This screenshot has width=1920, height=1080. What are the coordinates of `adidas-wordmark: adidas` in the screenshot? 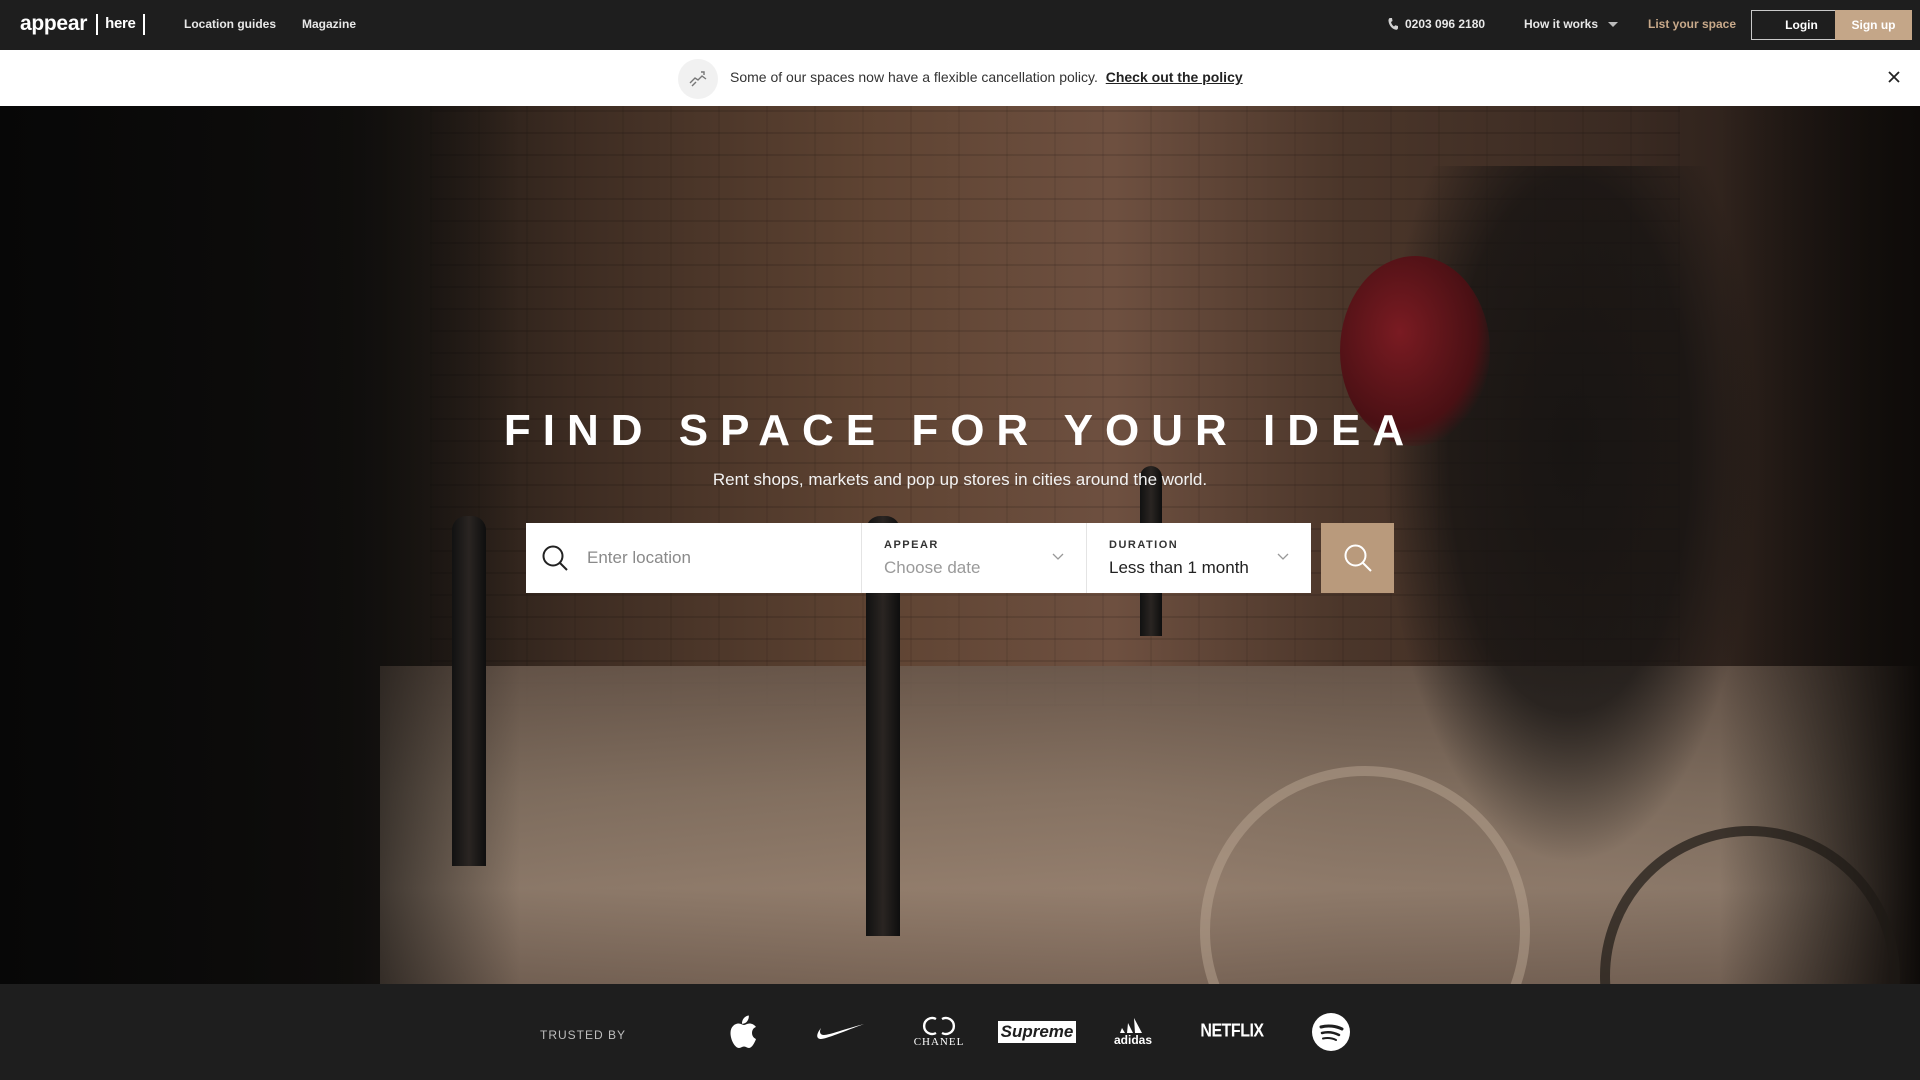 It's located at (1132, 1040).